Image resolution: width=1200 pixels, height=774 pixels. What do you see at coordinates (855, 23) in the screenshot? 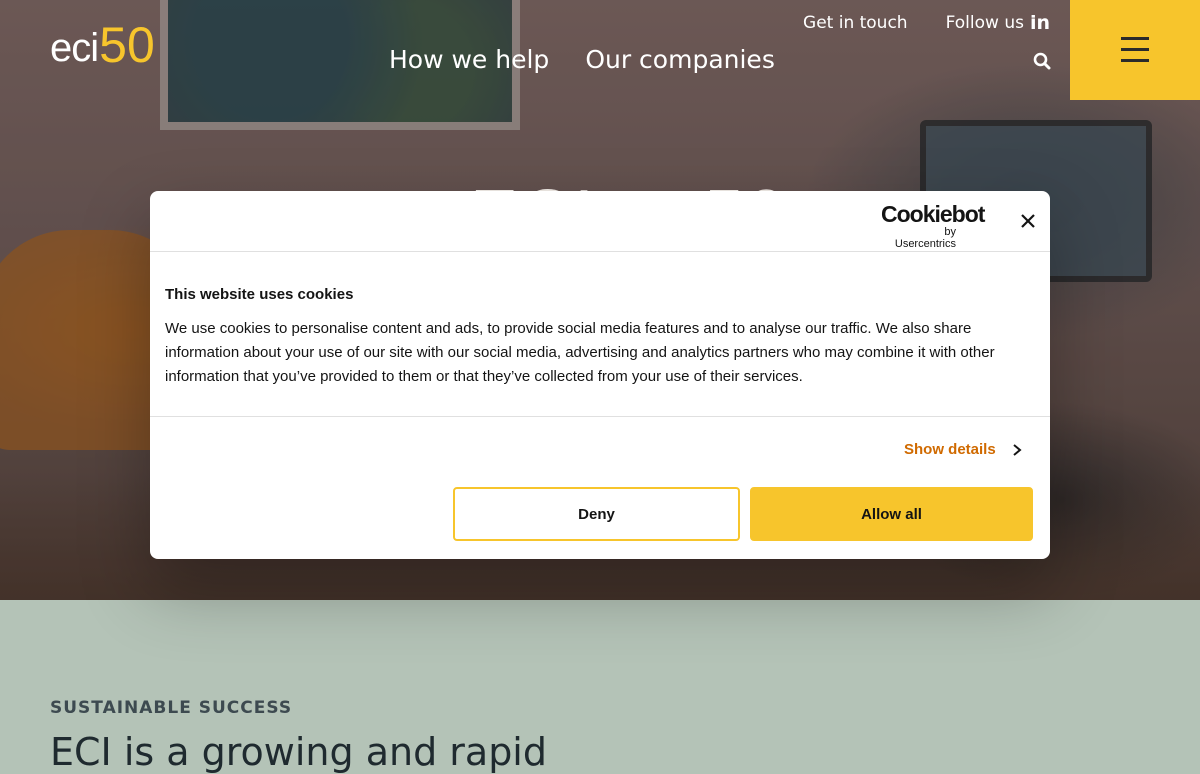
I see `get-in-touch-link: Get in touch` at bounding box center [855, 23].